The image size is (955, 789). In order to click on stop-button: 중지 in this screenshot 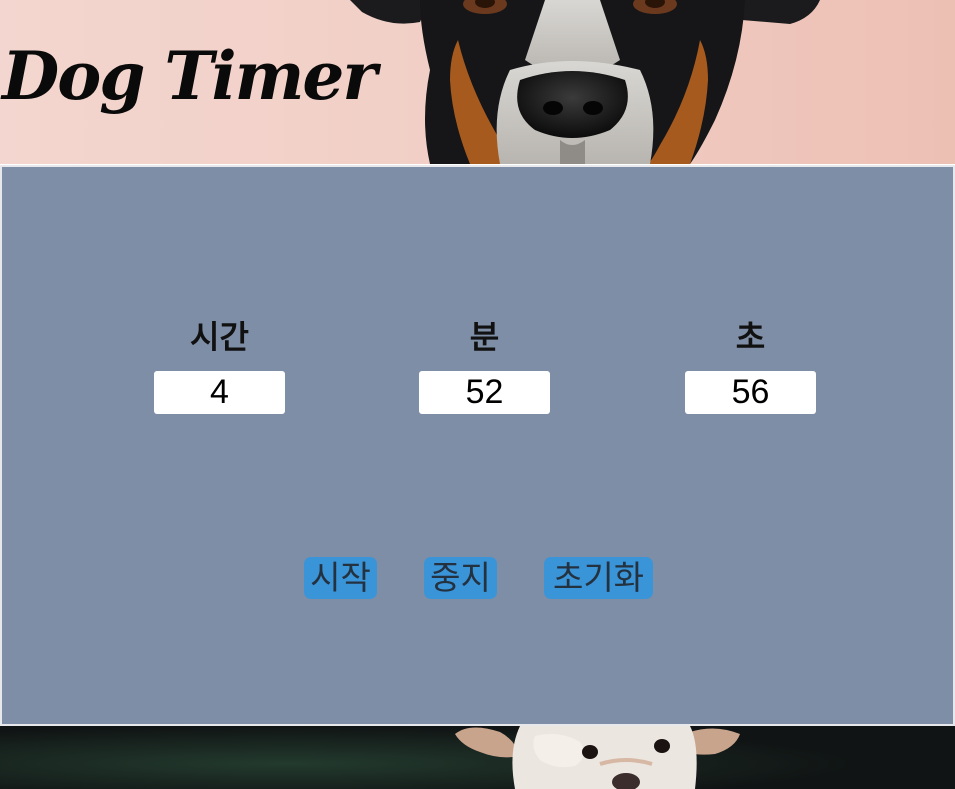, I will do `click(460, 578)`.